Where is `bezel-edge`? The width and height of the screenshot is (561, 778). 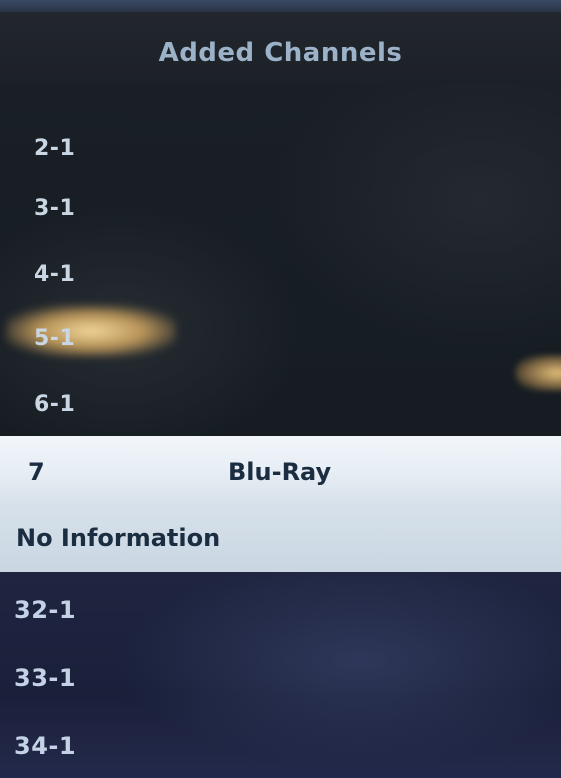 bezel-edge is located at coordinates (280, 6).